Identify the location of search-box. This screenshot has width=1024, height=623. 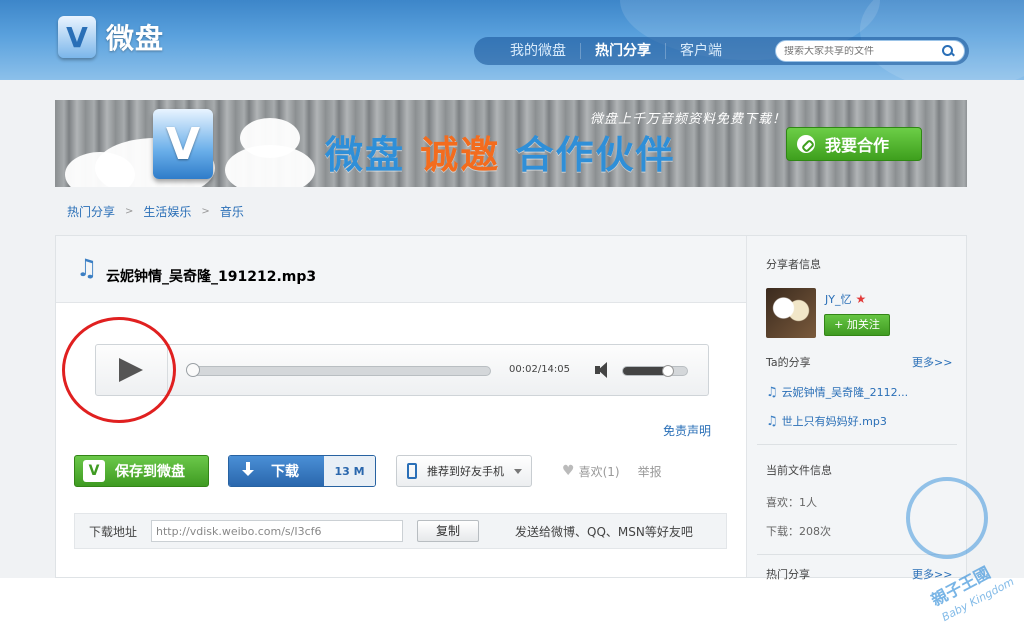
(870, 51).